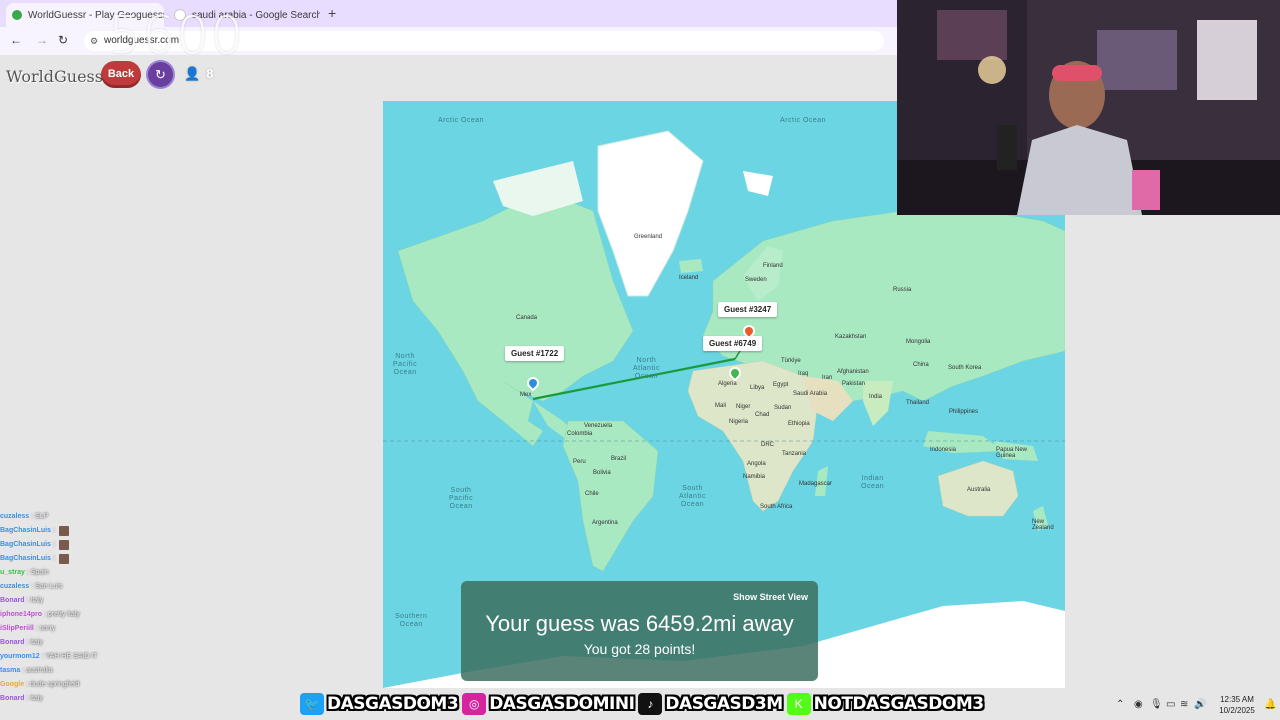  Describe the element at coordinates (40, 516) in the screenshot. I see `chat-text: : SLP` at that location.